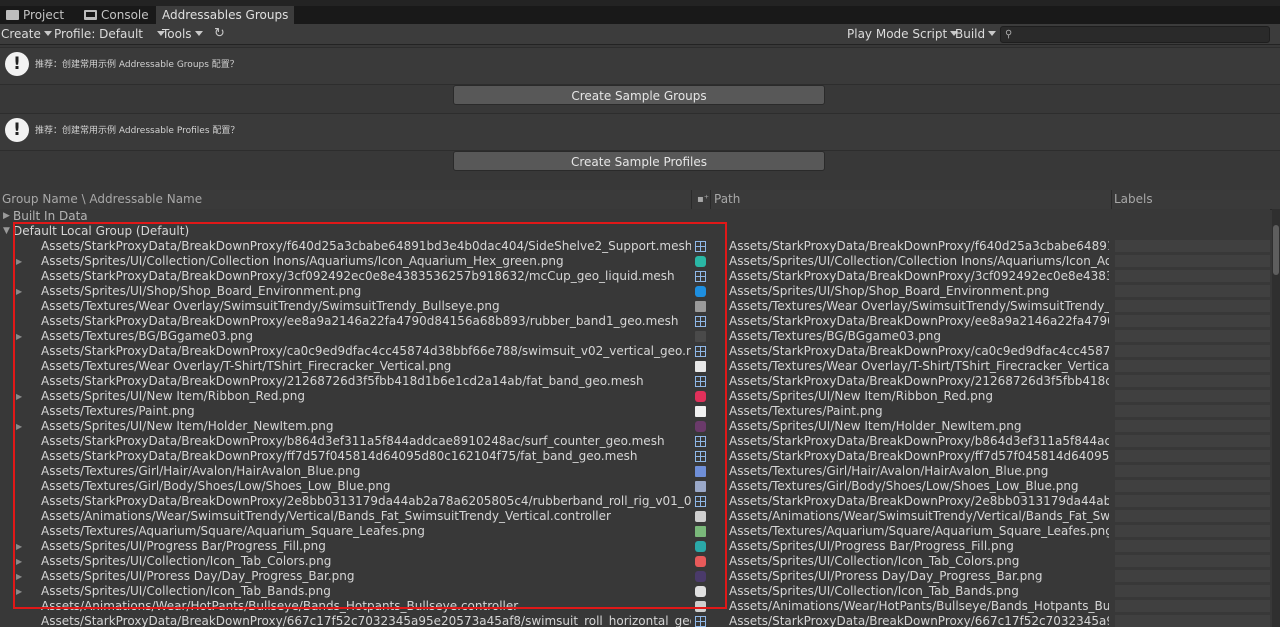  I want to click on tab-addressables-groups-label: Addressables Groups, so click(225, 15).